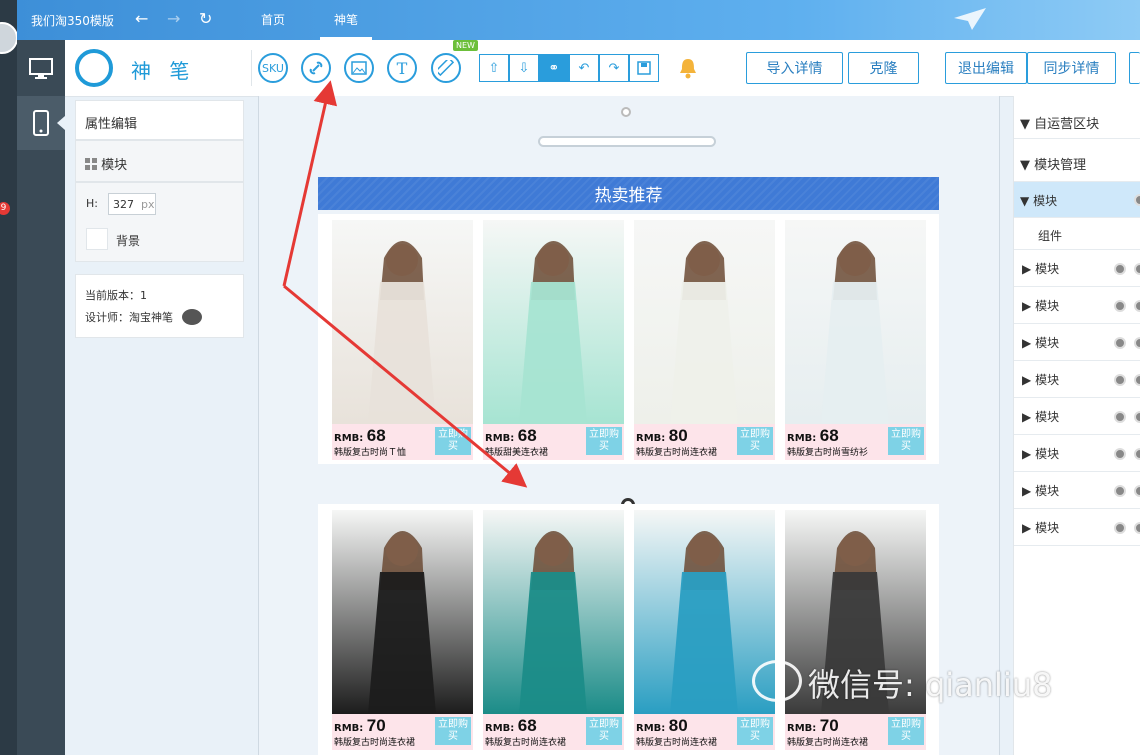 The image size is (1140, 755). I want to click on arrow-to-product-grid, so click(405, 386).